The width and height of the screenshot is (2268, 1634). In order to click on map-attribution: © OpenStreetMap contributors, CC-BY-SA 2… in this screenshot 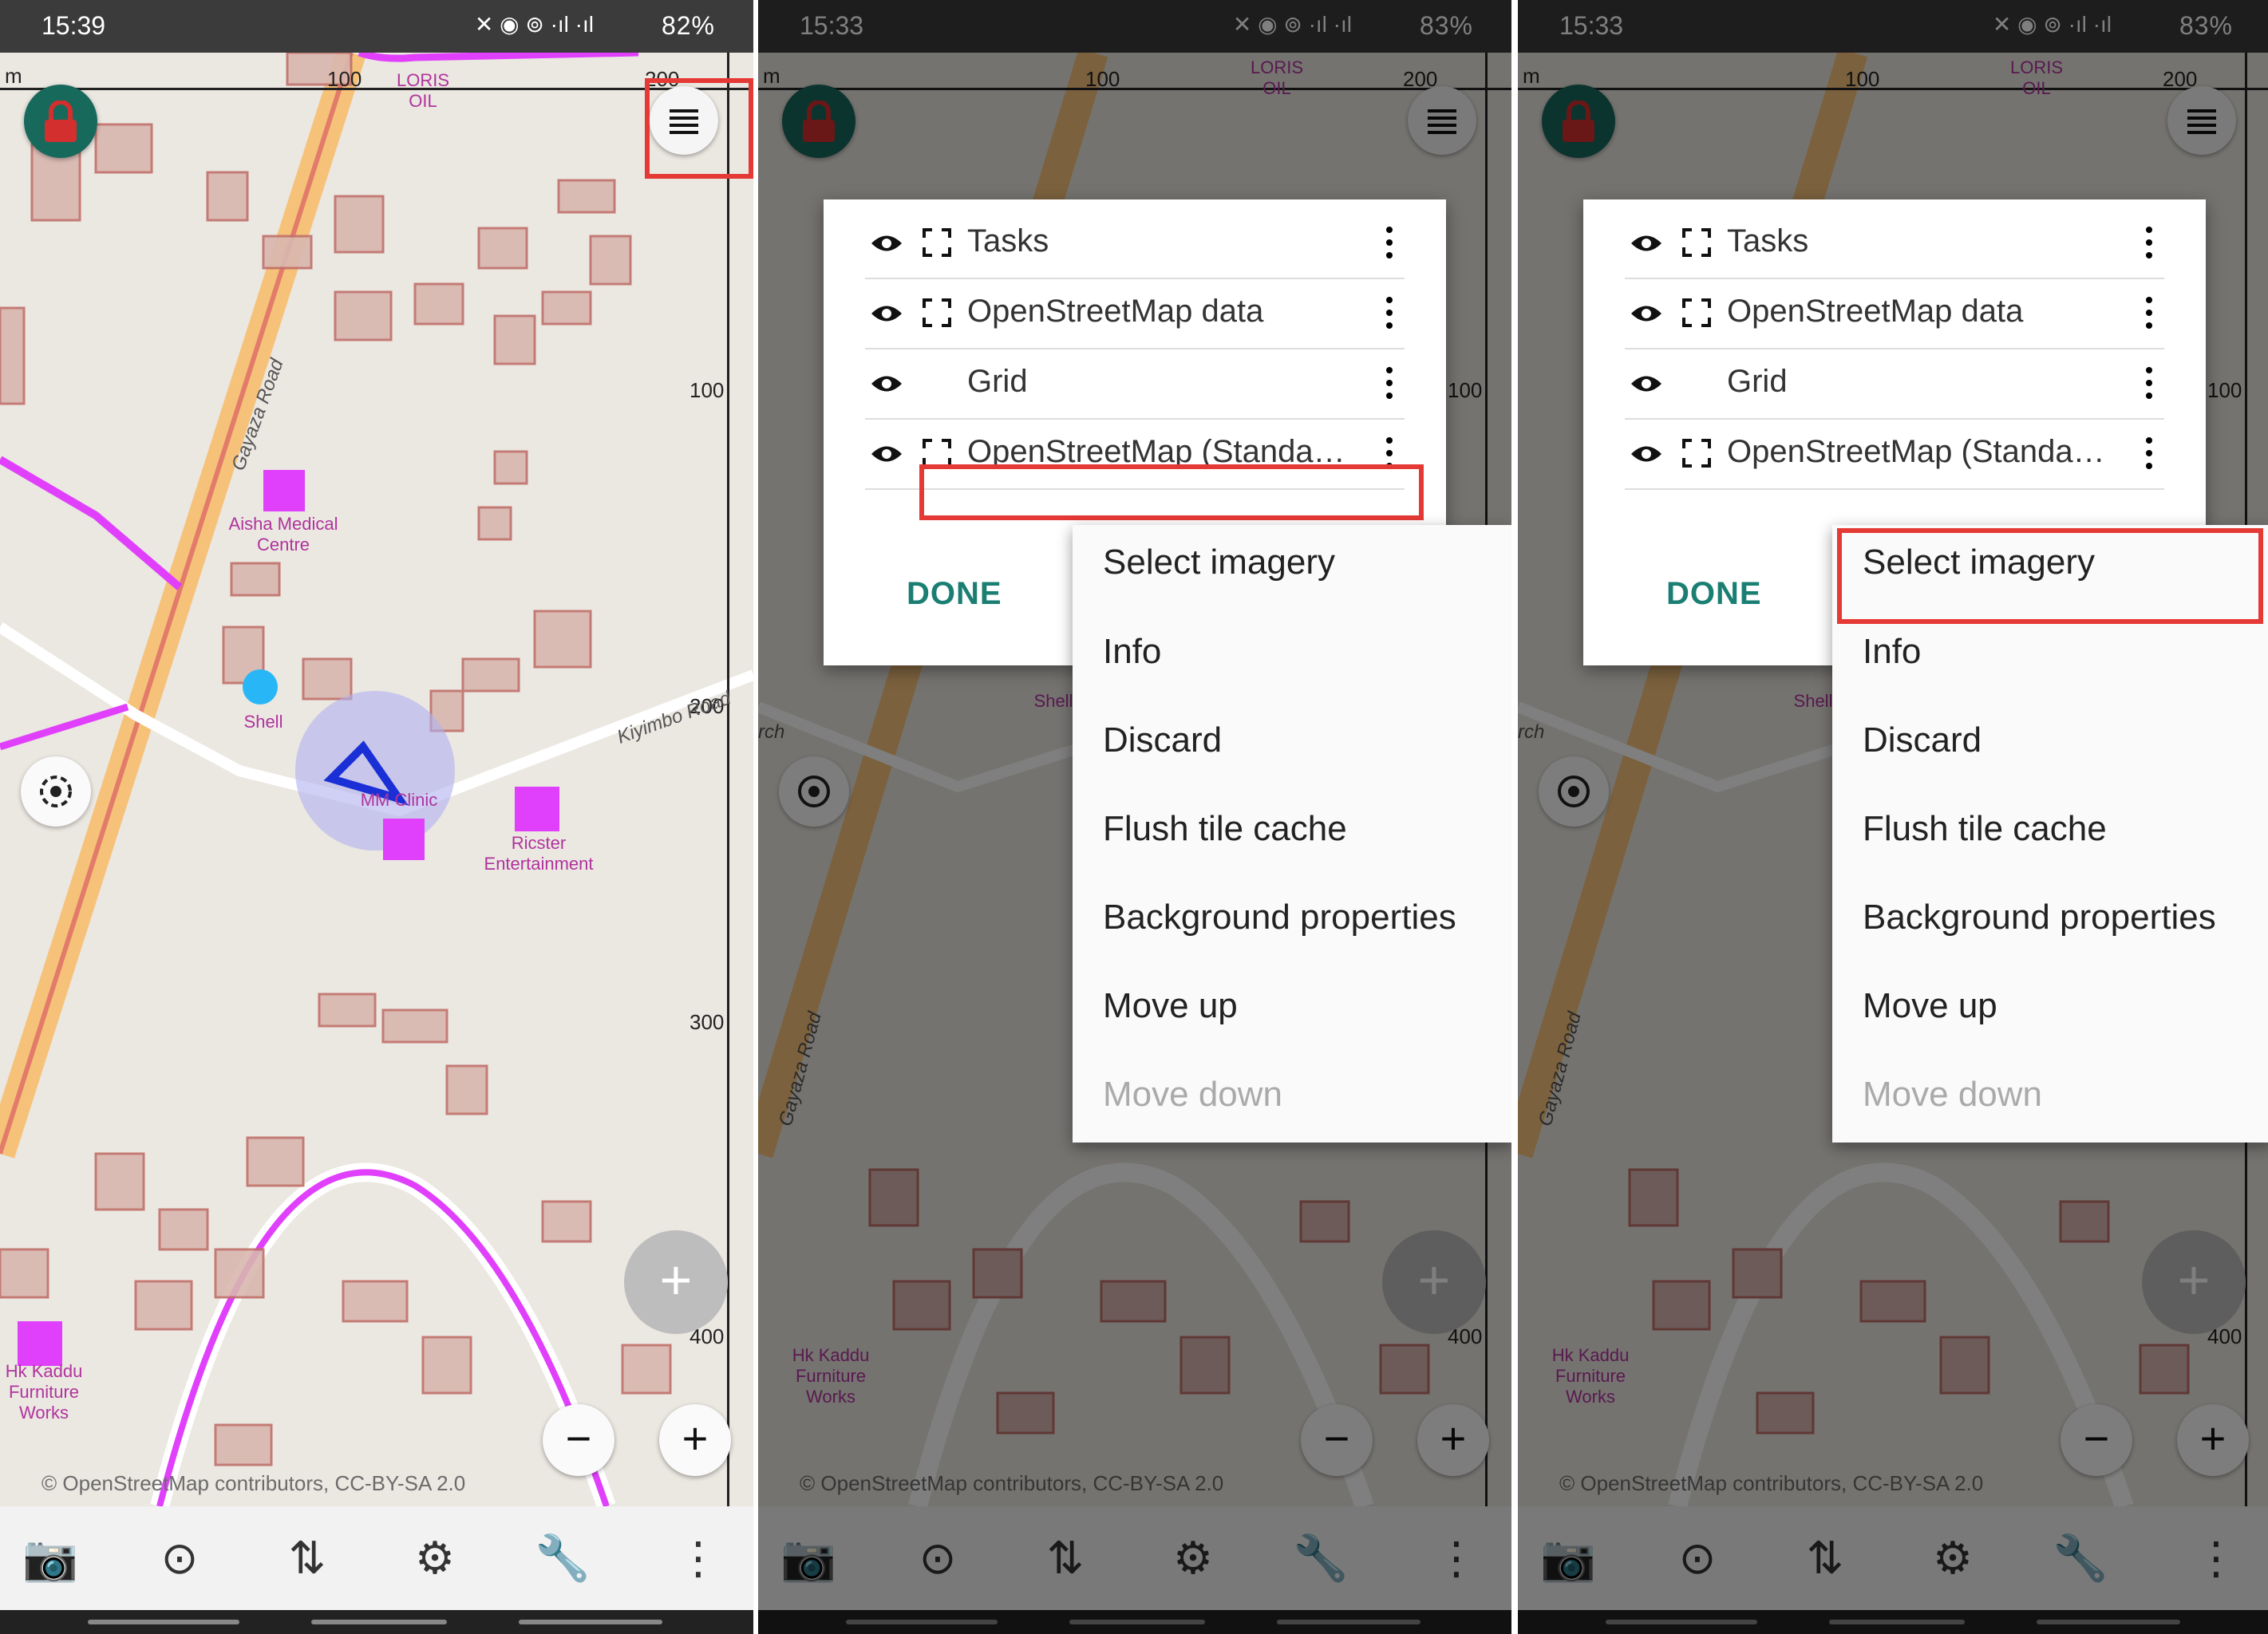, I will do `click(253, 1483)`.